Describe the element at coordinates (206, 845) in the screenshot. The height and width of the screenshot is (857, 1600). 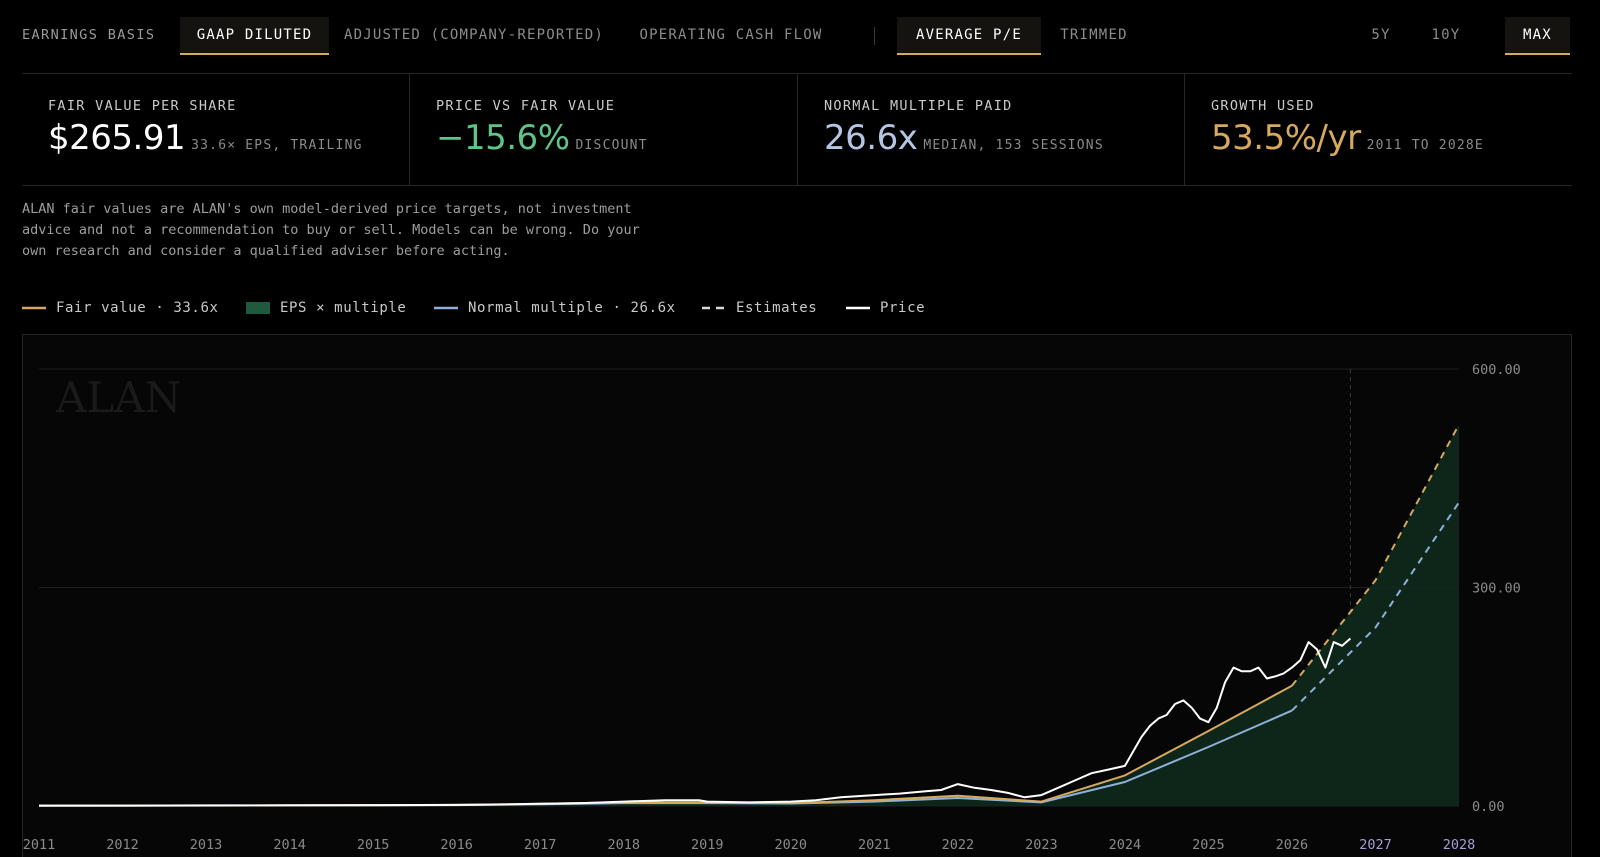
I see `x-tick-label: 2013` at that location.